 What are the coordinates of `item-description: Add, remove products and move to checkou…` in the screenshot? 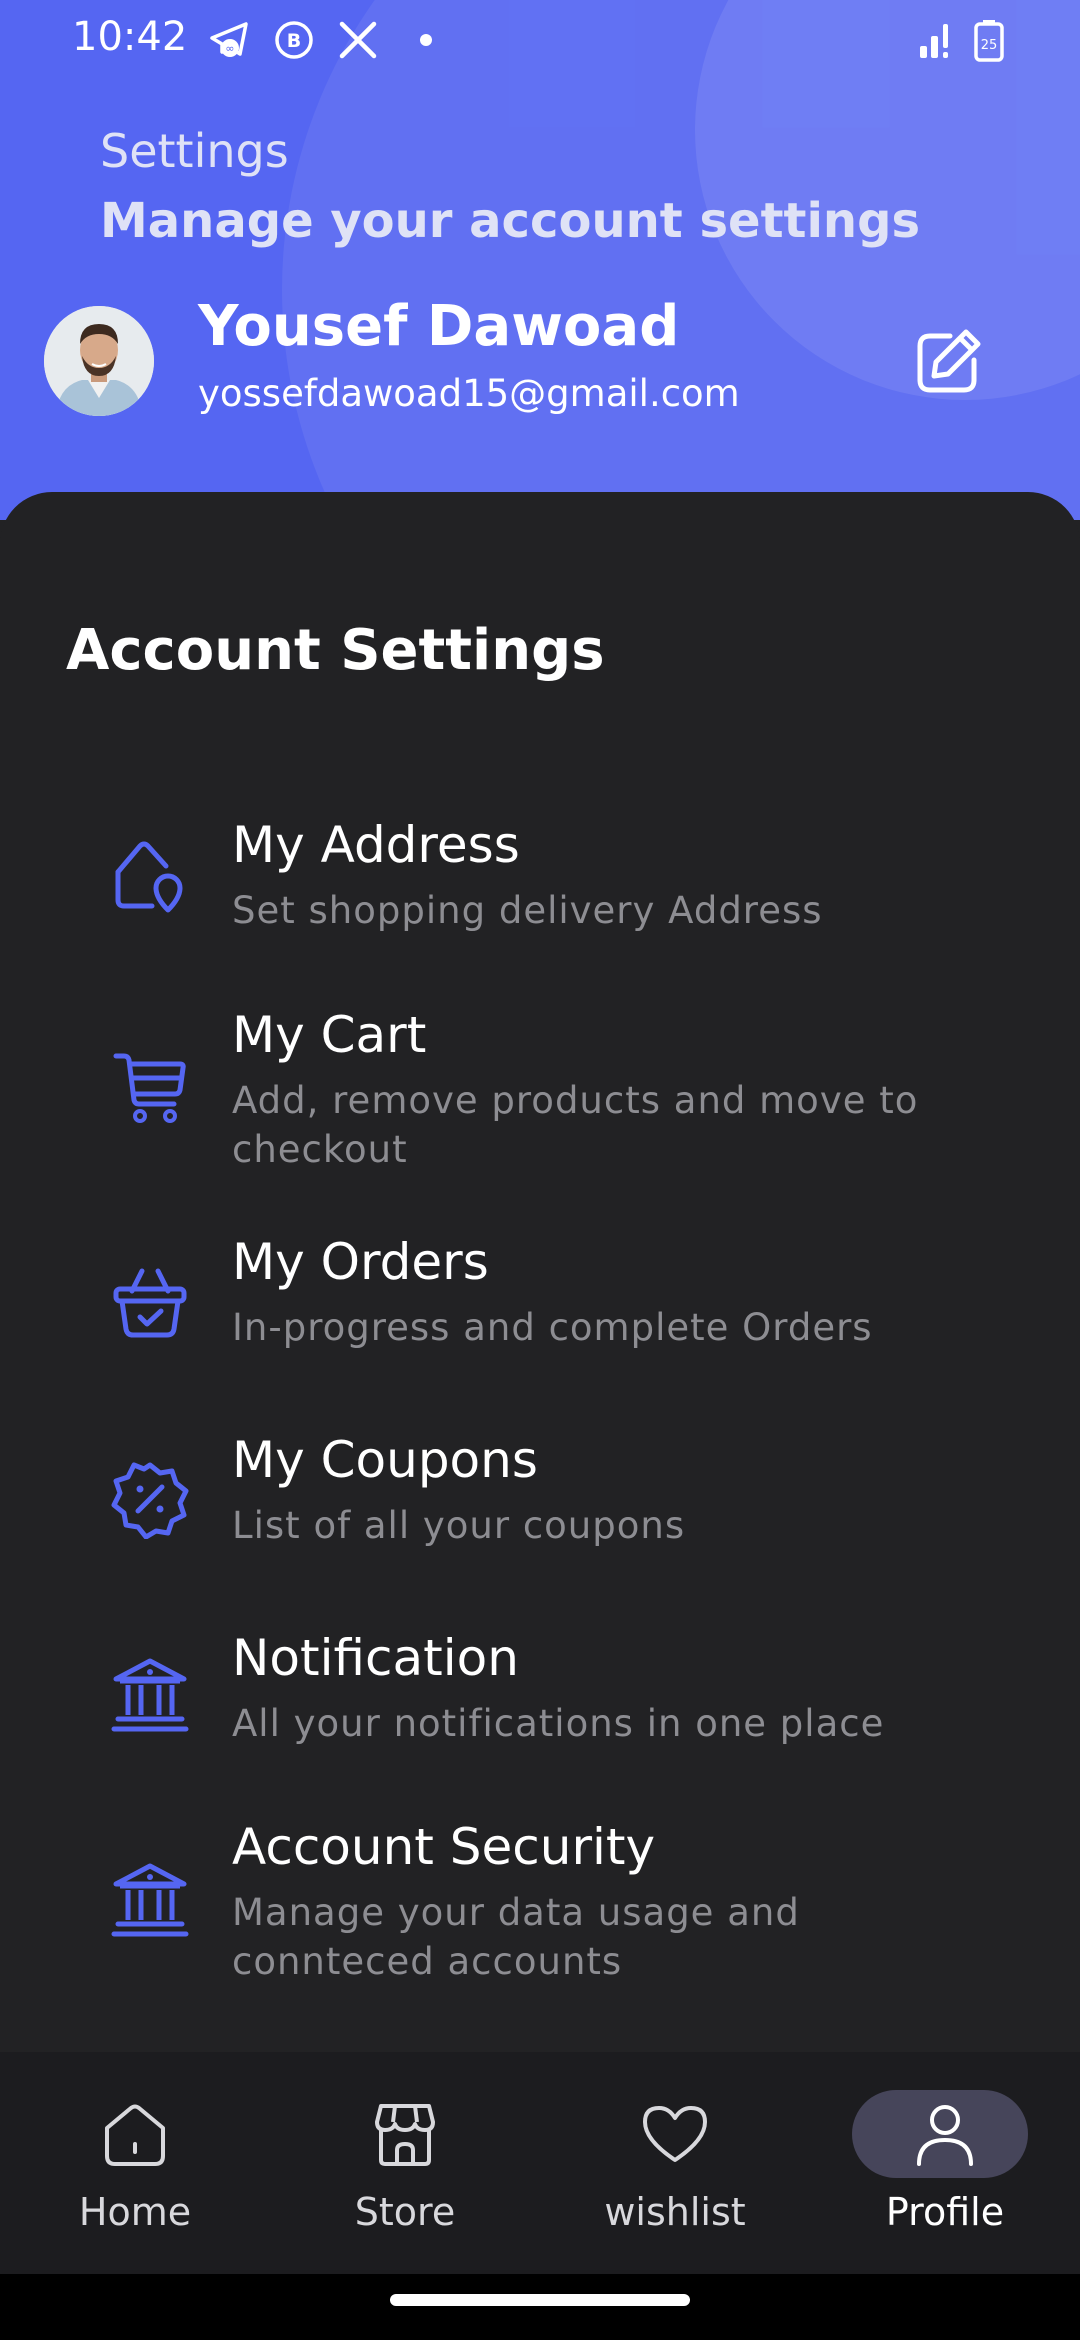 It's located at (575, 1125).